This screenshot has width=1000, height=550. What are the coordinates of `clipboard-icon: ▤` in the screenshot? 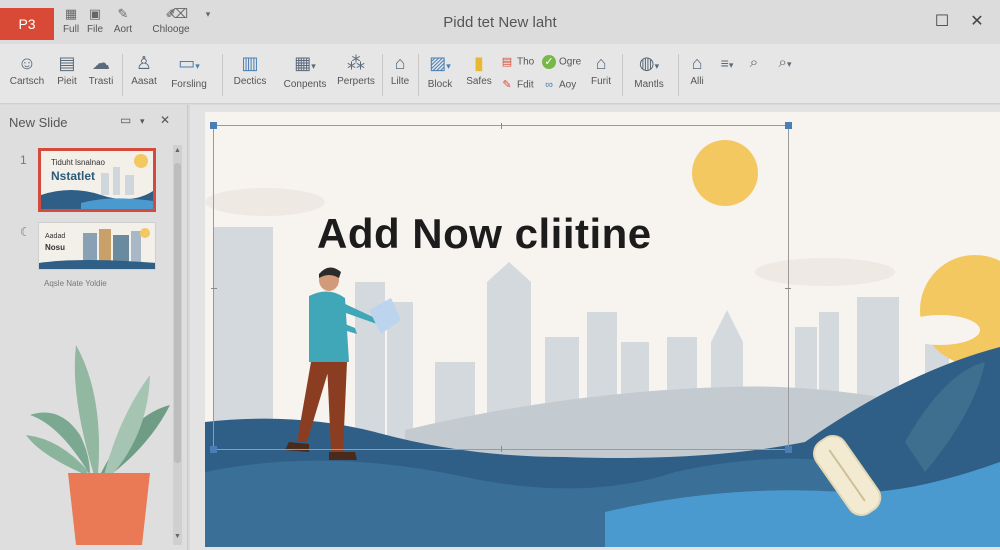 It's located at (67, 63).